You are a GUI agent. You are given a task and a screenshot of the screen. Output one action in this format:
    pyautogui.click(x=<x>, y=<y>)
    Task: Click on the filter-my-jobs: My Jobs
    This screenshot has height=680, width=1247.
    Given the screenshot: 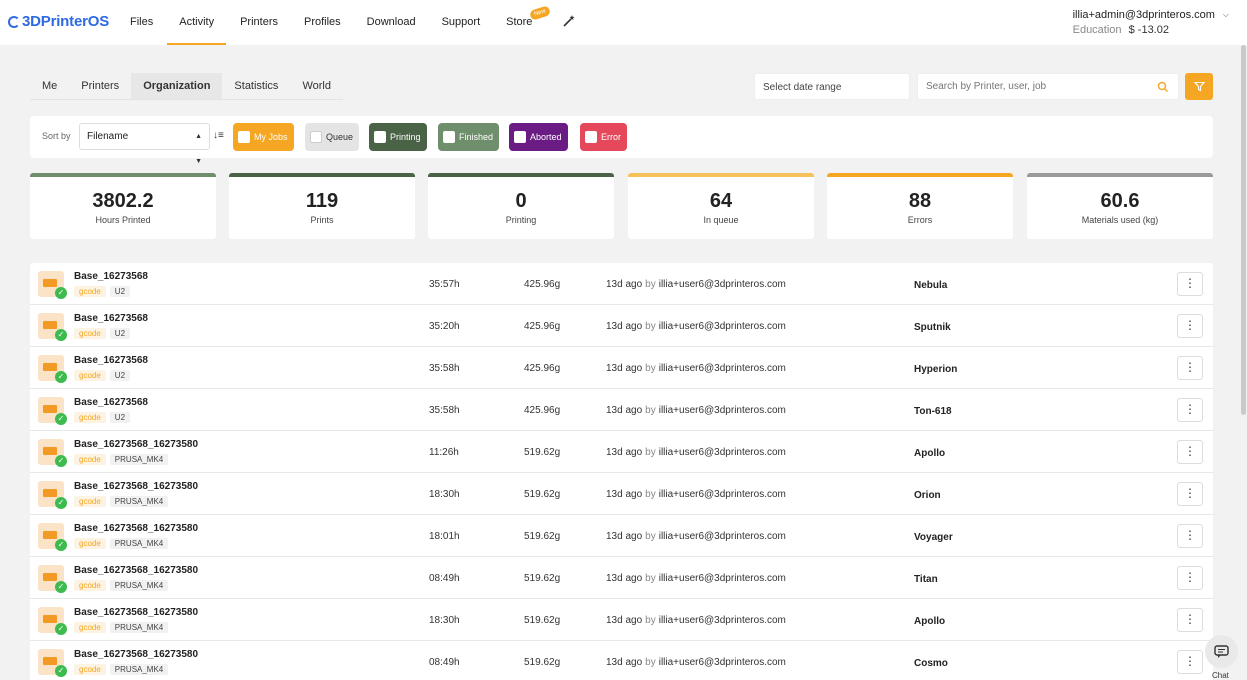 What is the action you would take?
    pyautogui.click(x=263, y=137)
    